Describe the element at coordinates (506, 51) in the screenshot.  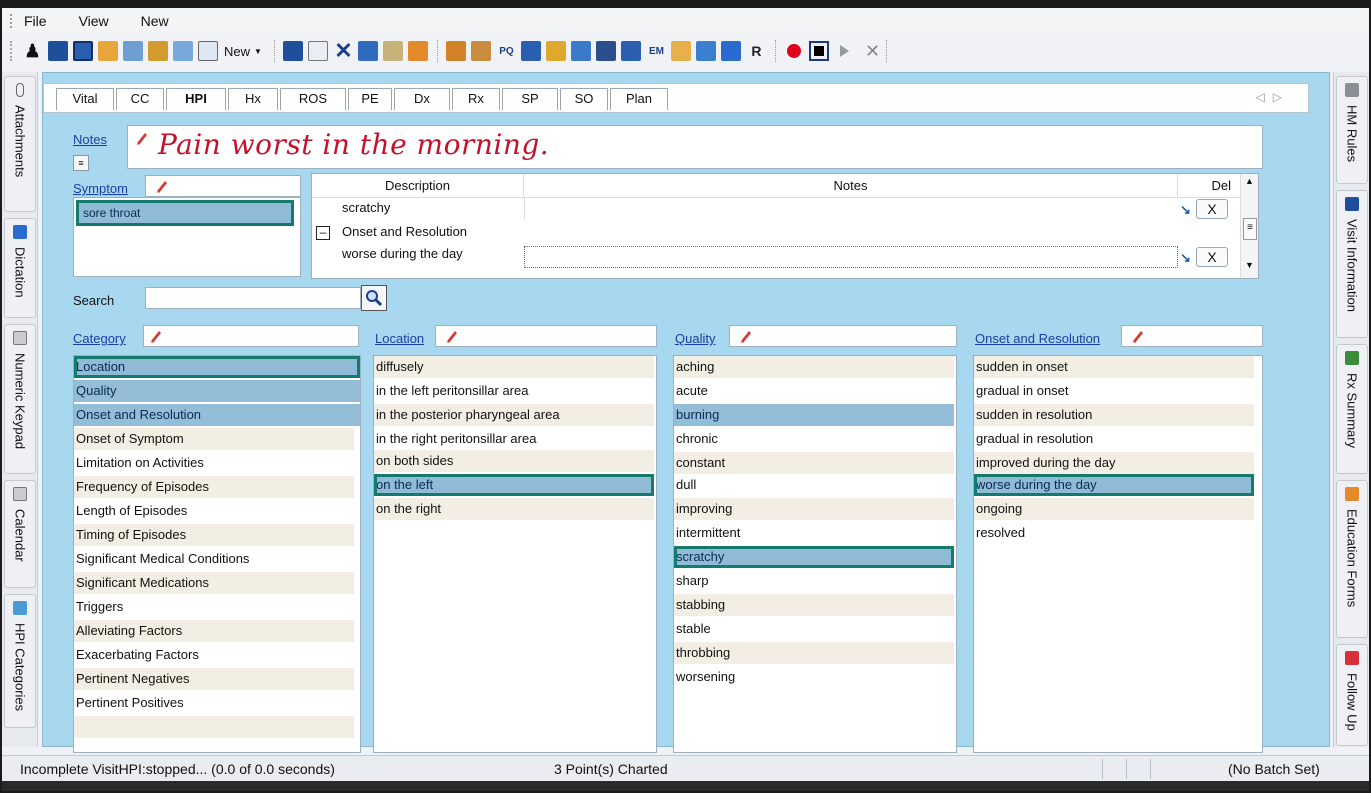
I see `pqrs-icon: PQ` at that location.